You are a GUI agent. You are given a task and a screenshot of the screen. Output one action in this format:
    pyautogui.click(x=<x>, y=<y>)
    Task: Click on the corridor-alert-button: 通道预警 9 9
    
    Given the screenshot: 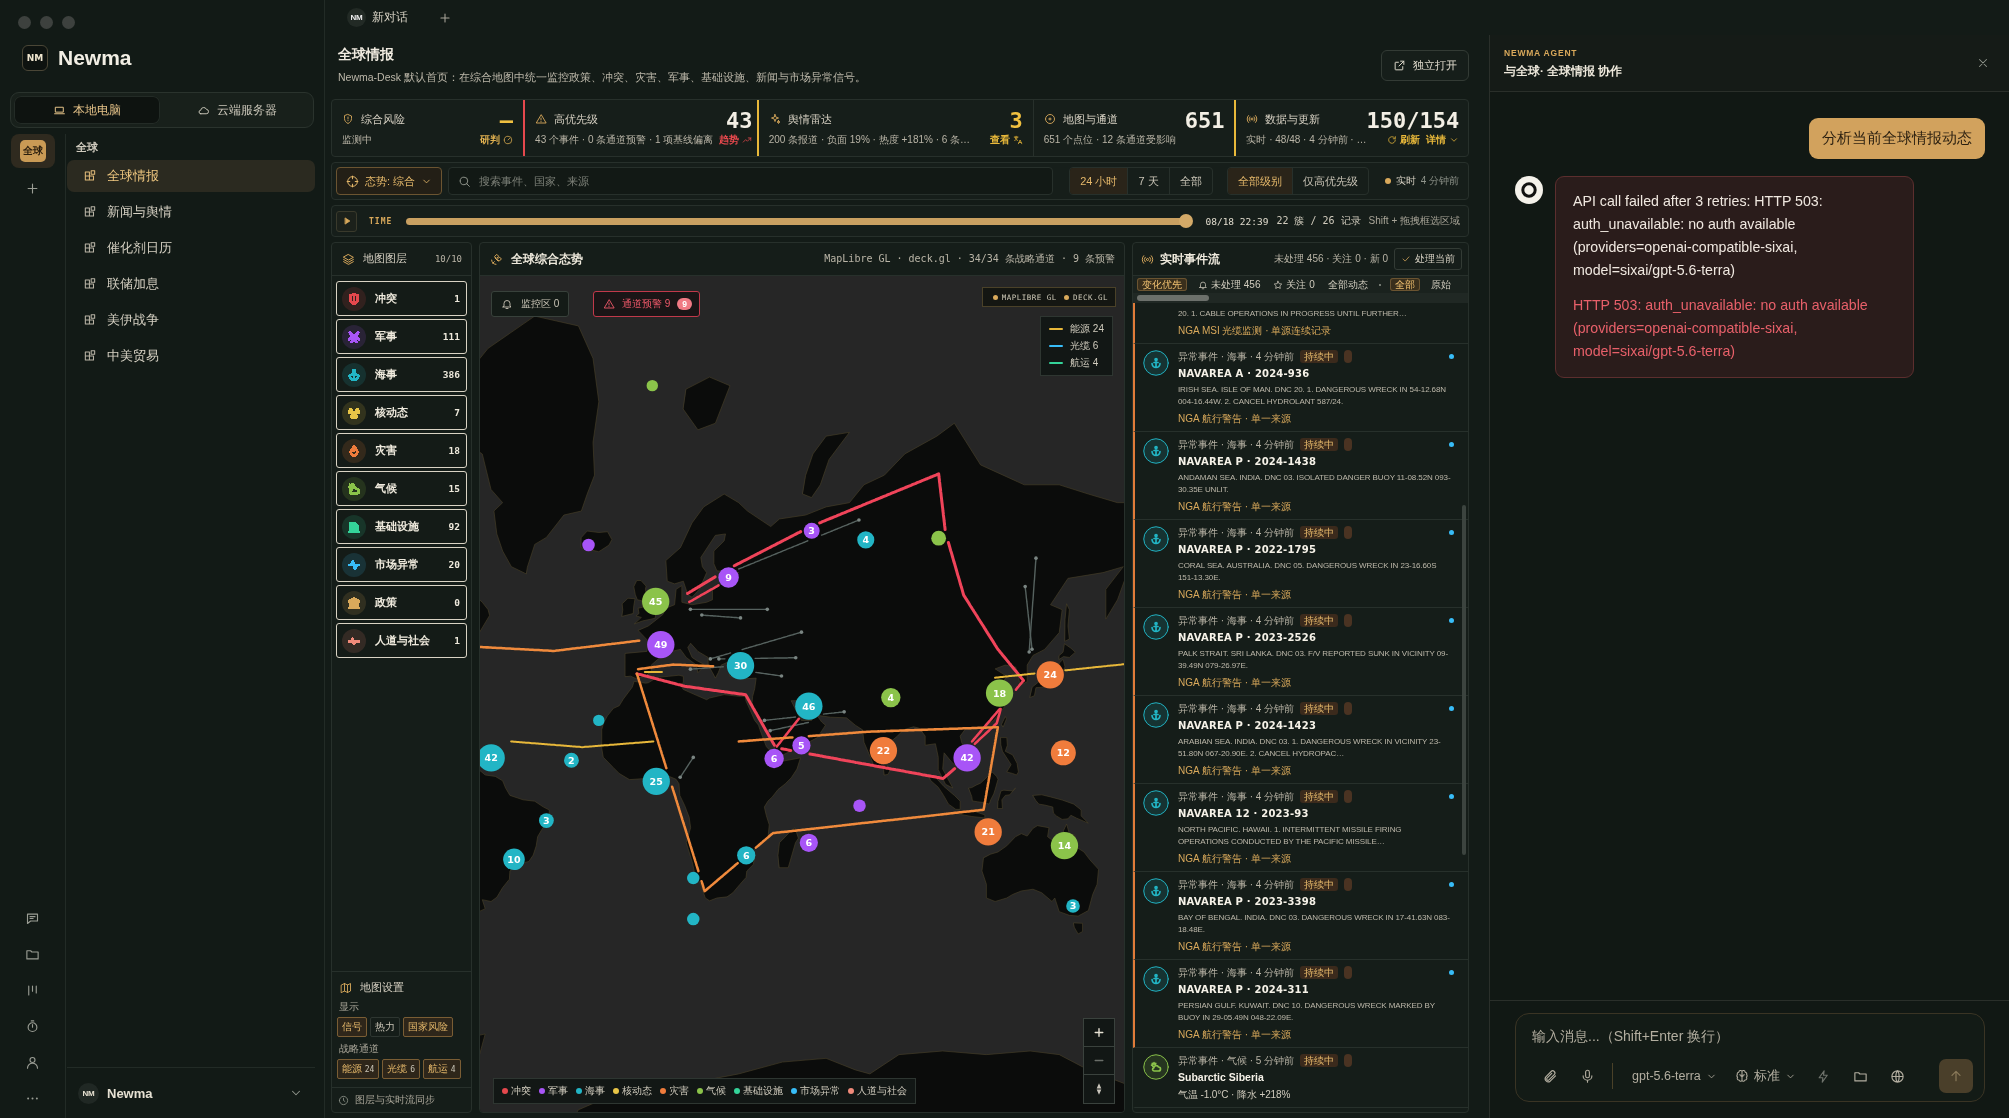 What is the action you would take?
    pyautogui.click(x=647, y=304)
    